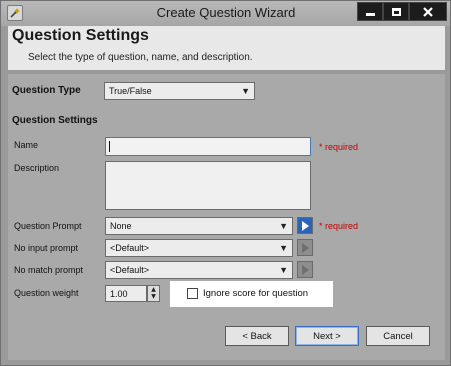 Image resolution: width=451 pixels, height=366 pixels. I want to click on question-prompt-value: None, so click(121, 226).